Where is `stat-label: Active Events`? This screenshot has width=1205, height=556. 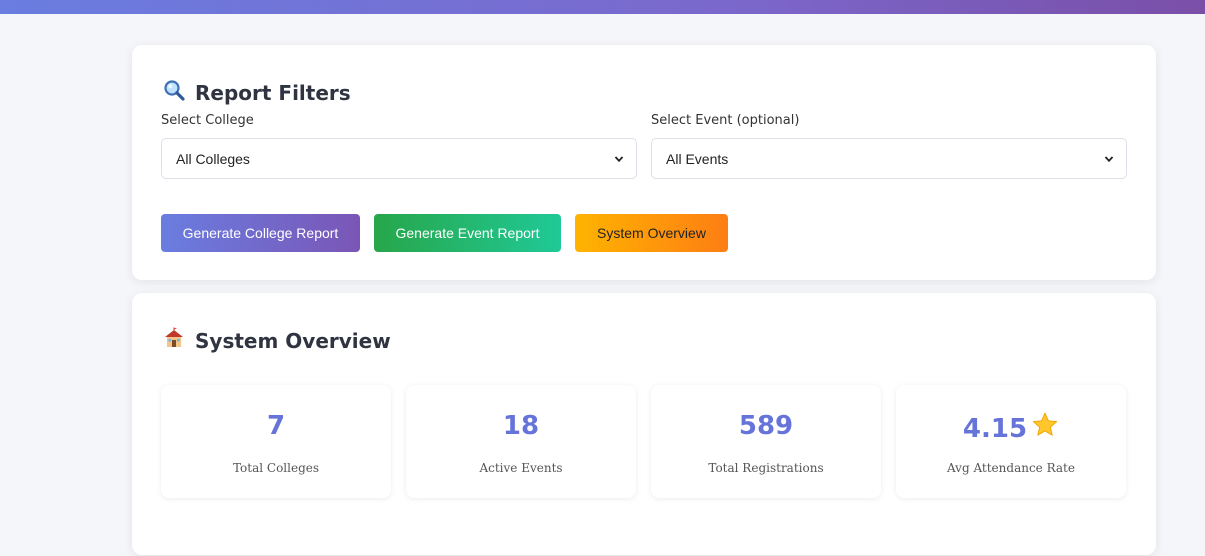 stat-label: Active Events is located at coordinates (521, 468).